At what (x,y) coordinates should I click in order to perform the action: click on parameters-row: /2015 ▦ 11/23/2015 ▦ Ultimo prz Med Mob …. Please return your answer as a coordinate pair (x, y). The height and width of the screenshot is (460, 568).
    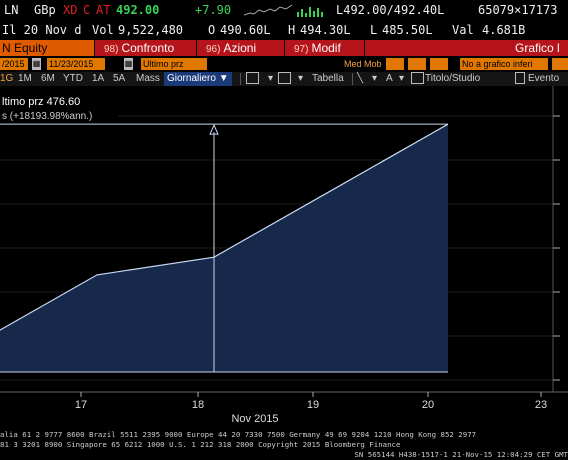
    Looking at the image, I should click on (284, 64).